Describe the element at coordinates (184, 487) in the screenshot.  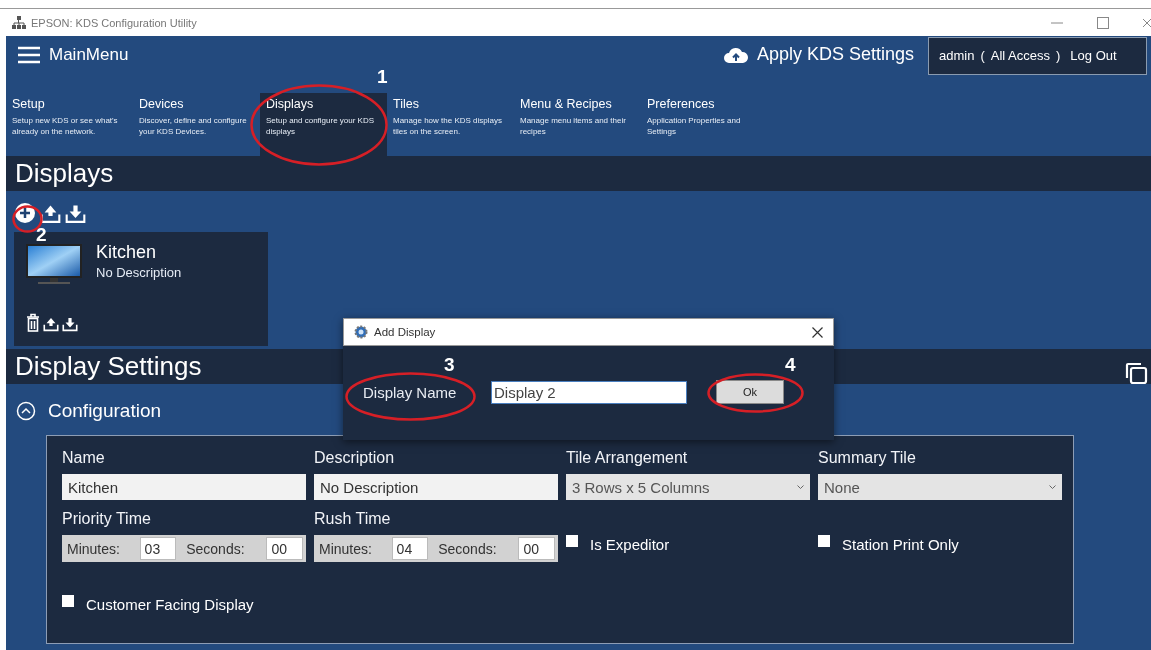
I see `text-field: Kitchen` at that location.